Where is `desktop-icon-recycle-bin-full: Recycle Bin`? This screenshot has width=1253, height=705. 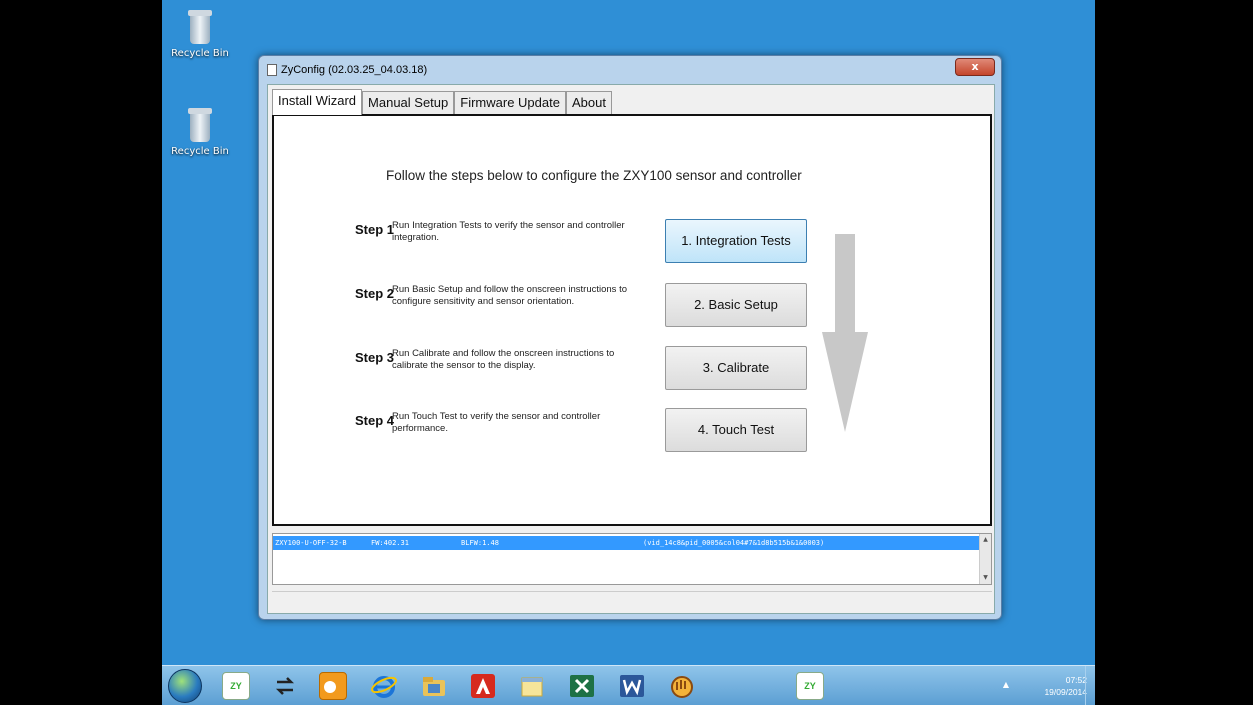 desktop-icon-recycle-bin-full: Recycle Bin is located at coordinates (200, 34).